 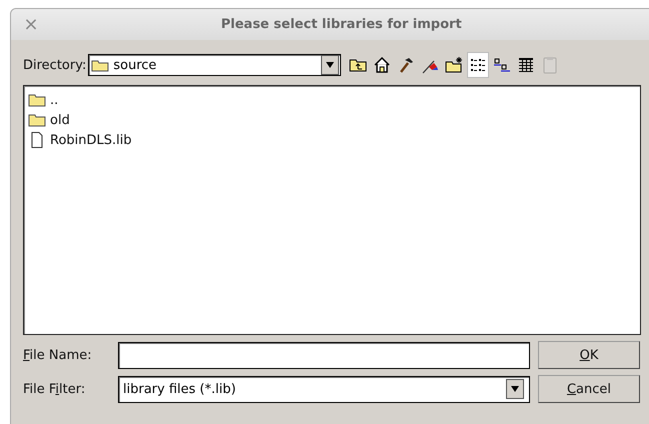 What do you see at coordinates (58, 355) in the screenshot?
I see `file-name-label: File Name:` at bounding box center [58, 355].